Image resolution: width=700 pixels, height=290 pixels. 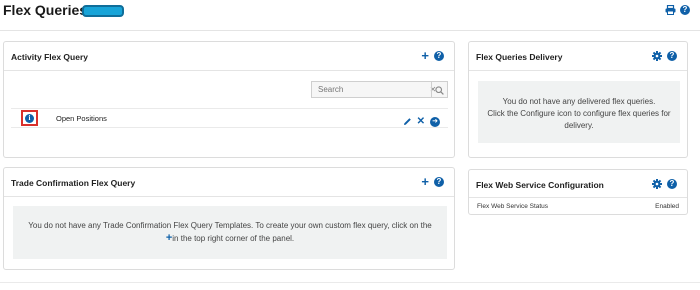 I want to click on search-input, so click(x=370, y=89).